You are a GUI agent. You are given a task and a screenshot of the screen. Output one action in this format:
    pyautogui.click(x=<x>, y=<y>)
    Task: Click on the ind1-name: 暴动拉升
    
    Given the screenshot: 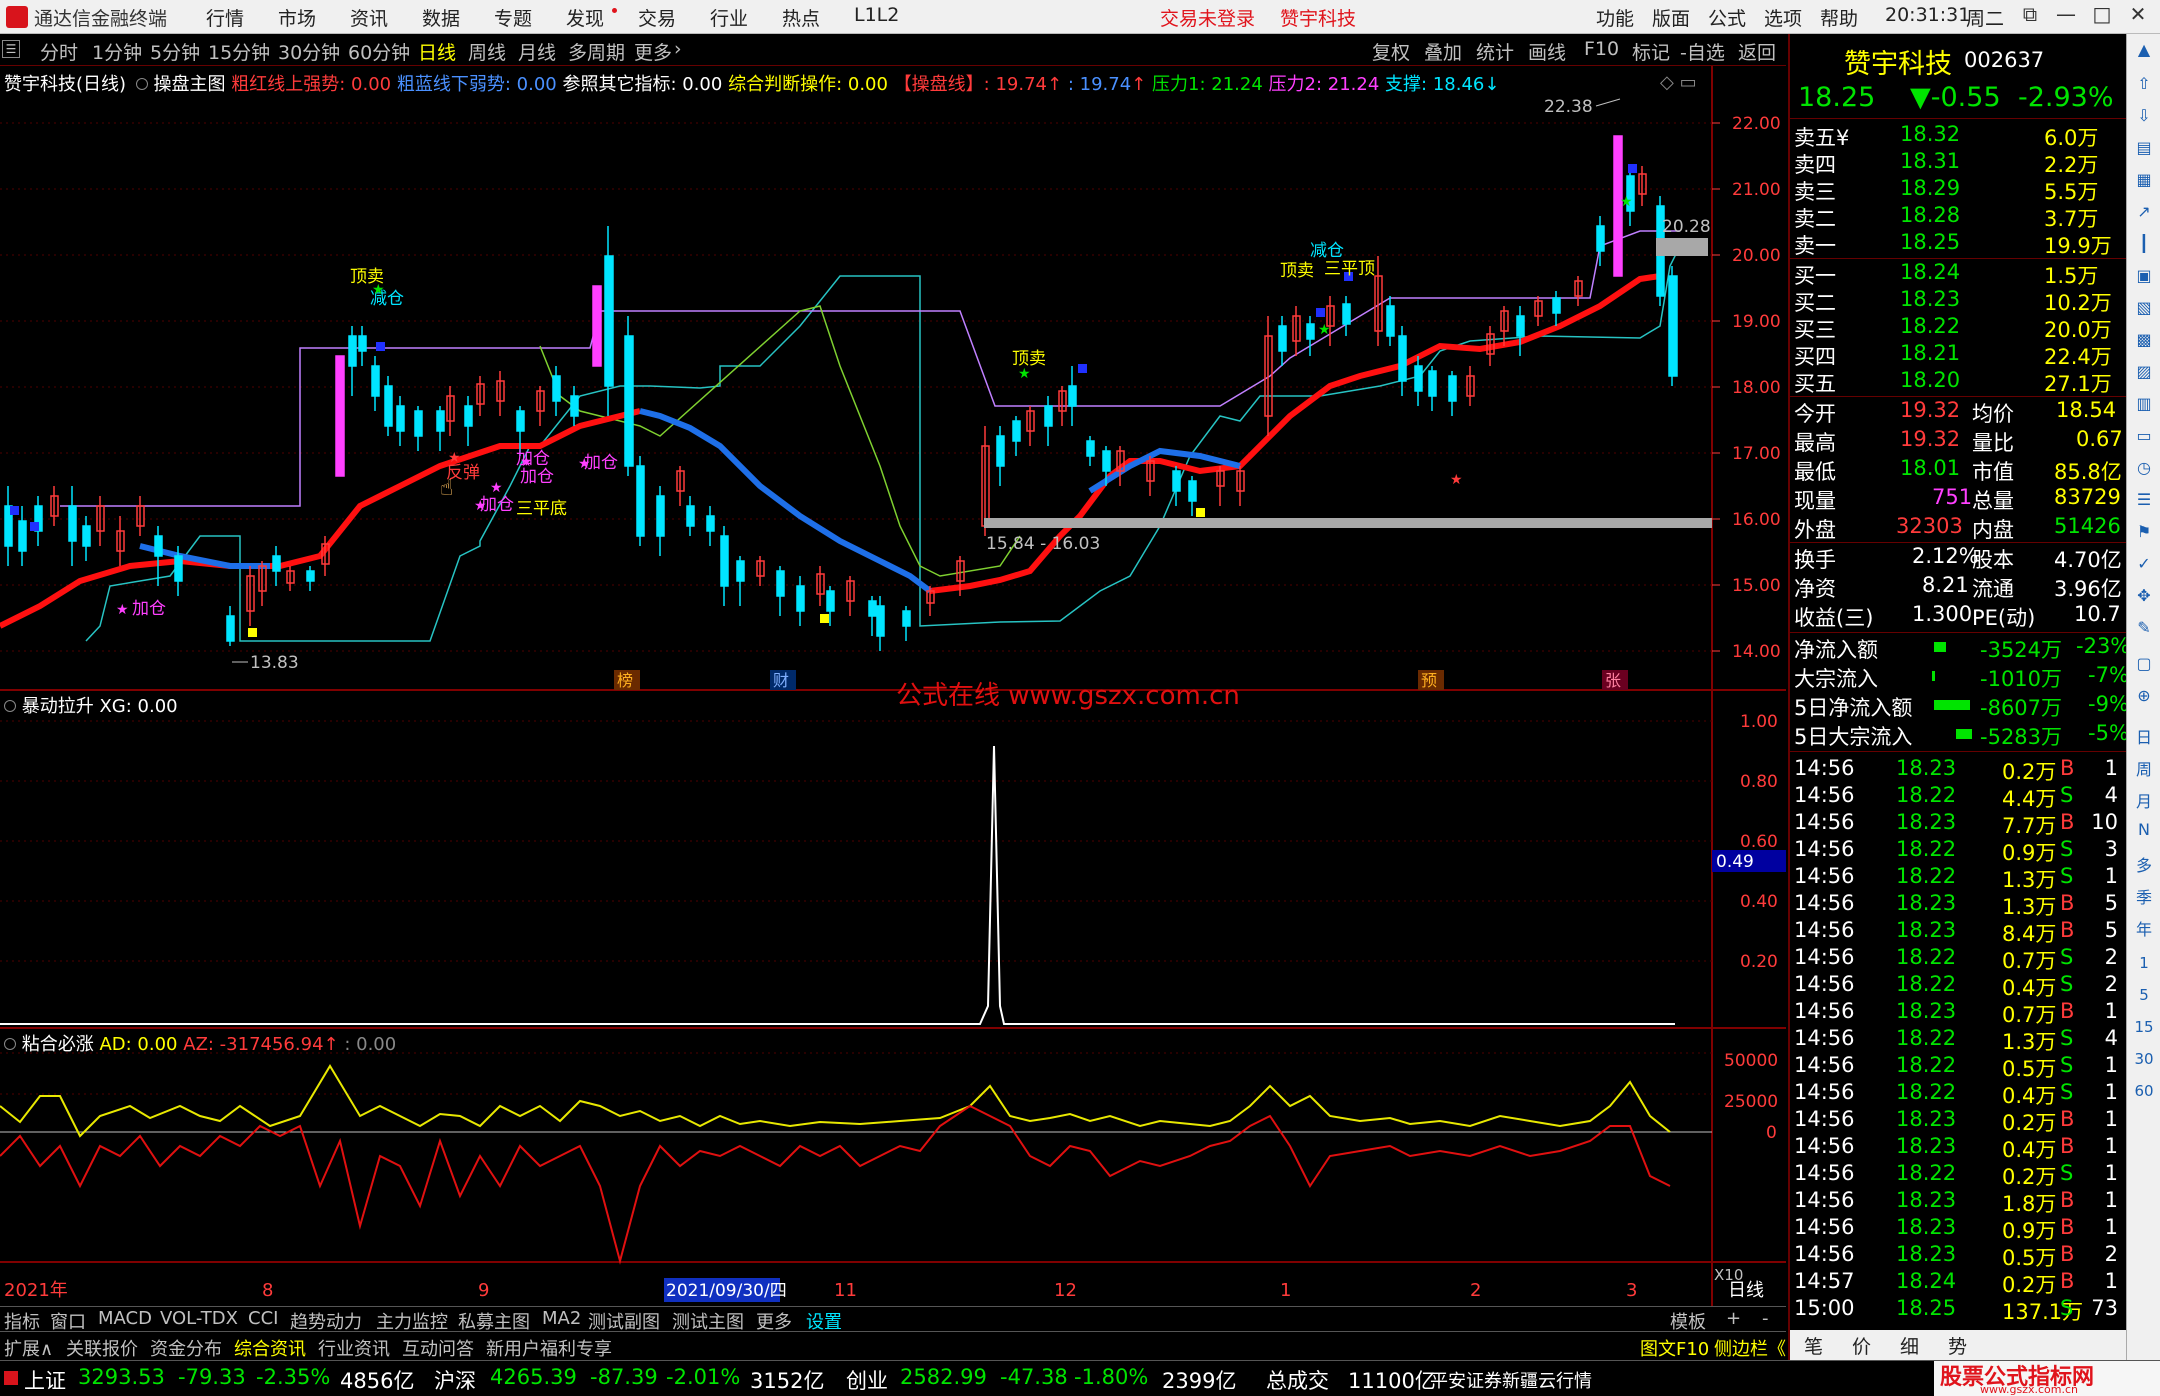 What is the action you would take?
    pyautogui.click(x=58, y=706)
    